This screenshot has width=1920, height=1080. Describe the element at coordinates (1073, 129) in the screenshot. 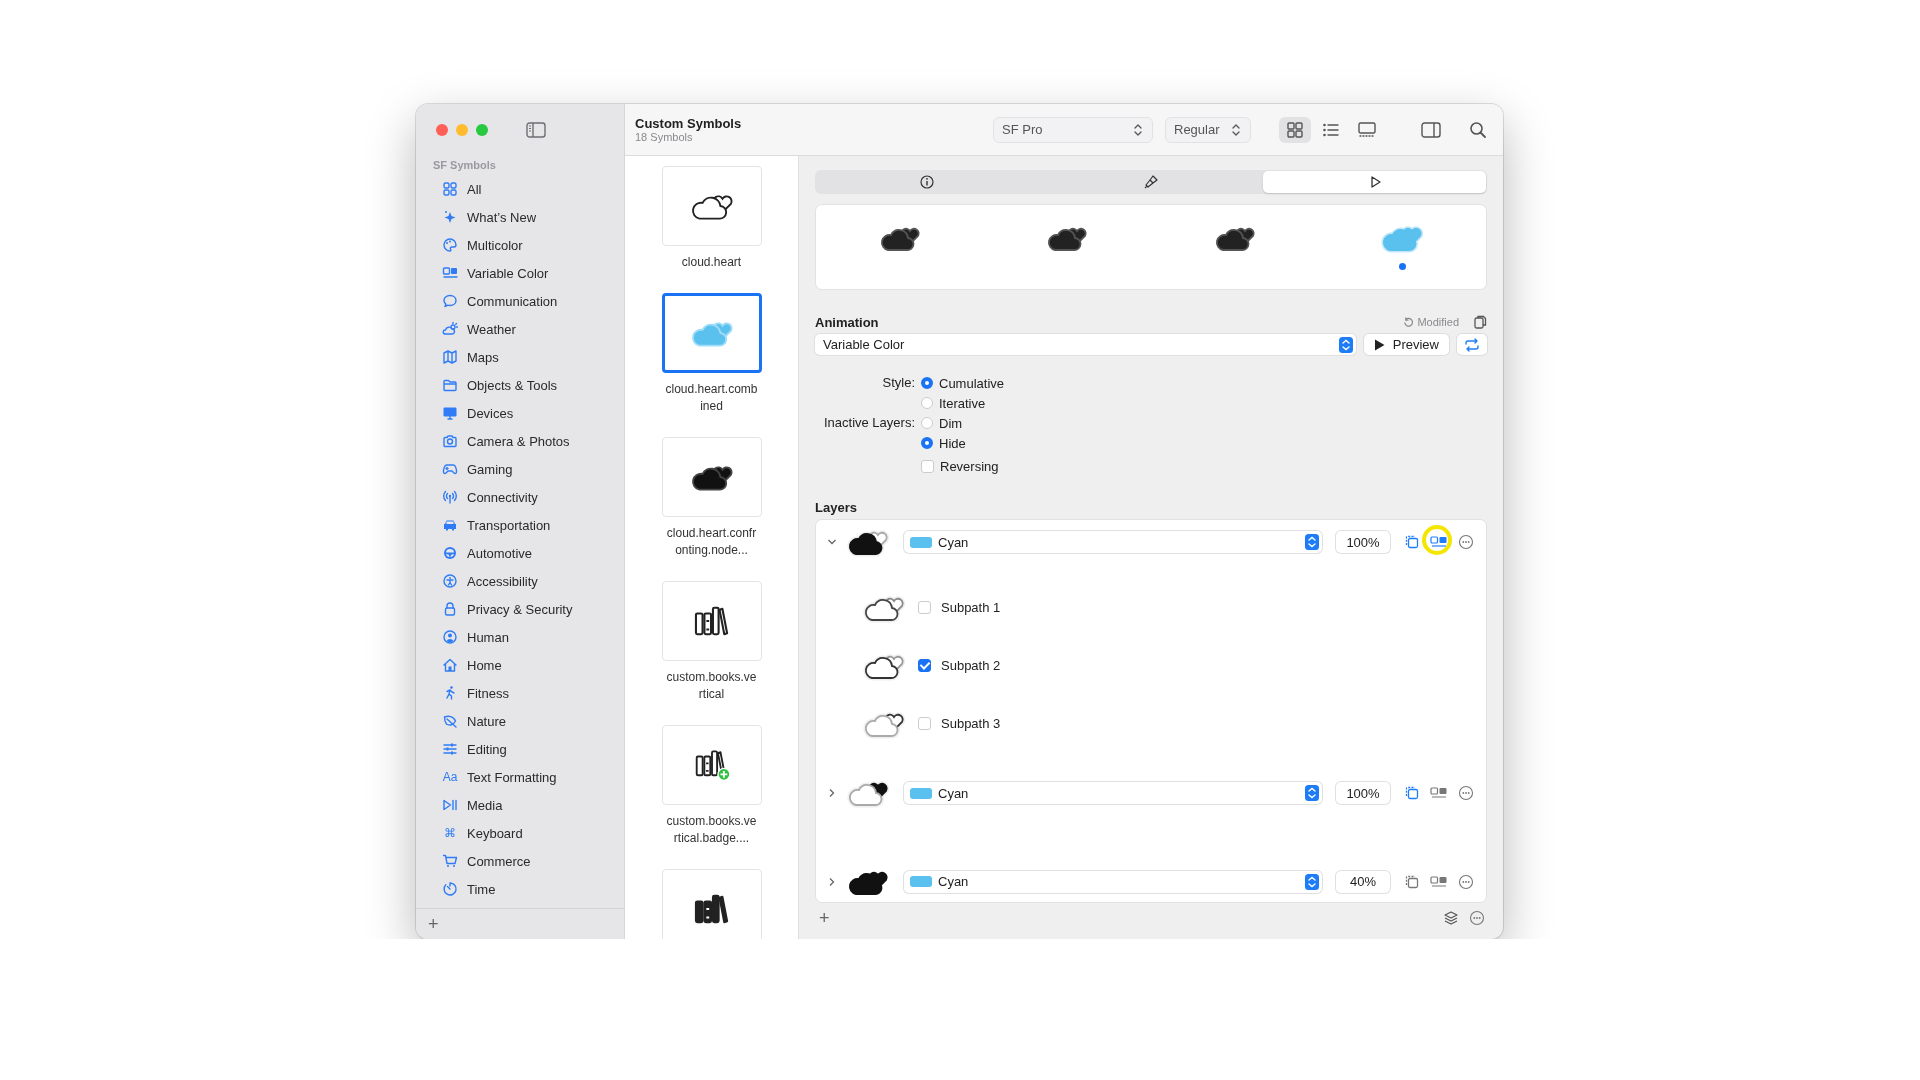

I see `font-popup: SF Pro` at that location.